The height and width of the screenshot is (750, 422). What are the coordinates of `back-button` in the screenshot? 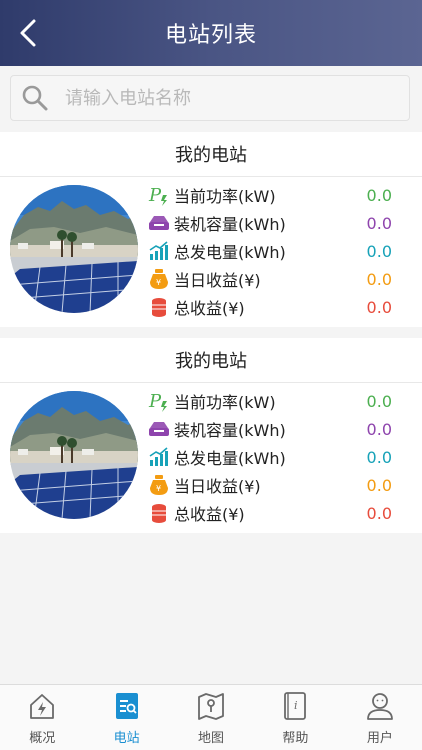 It's located at (28, 33).